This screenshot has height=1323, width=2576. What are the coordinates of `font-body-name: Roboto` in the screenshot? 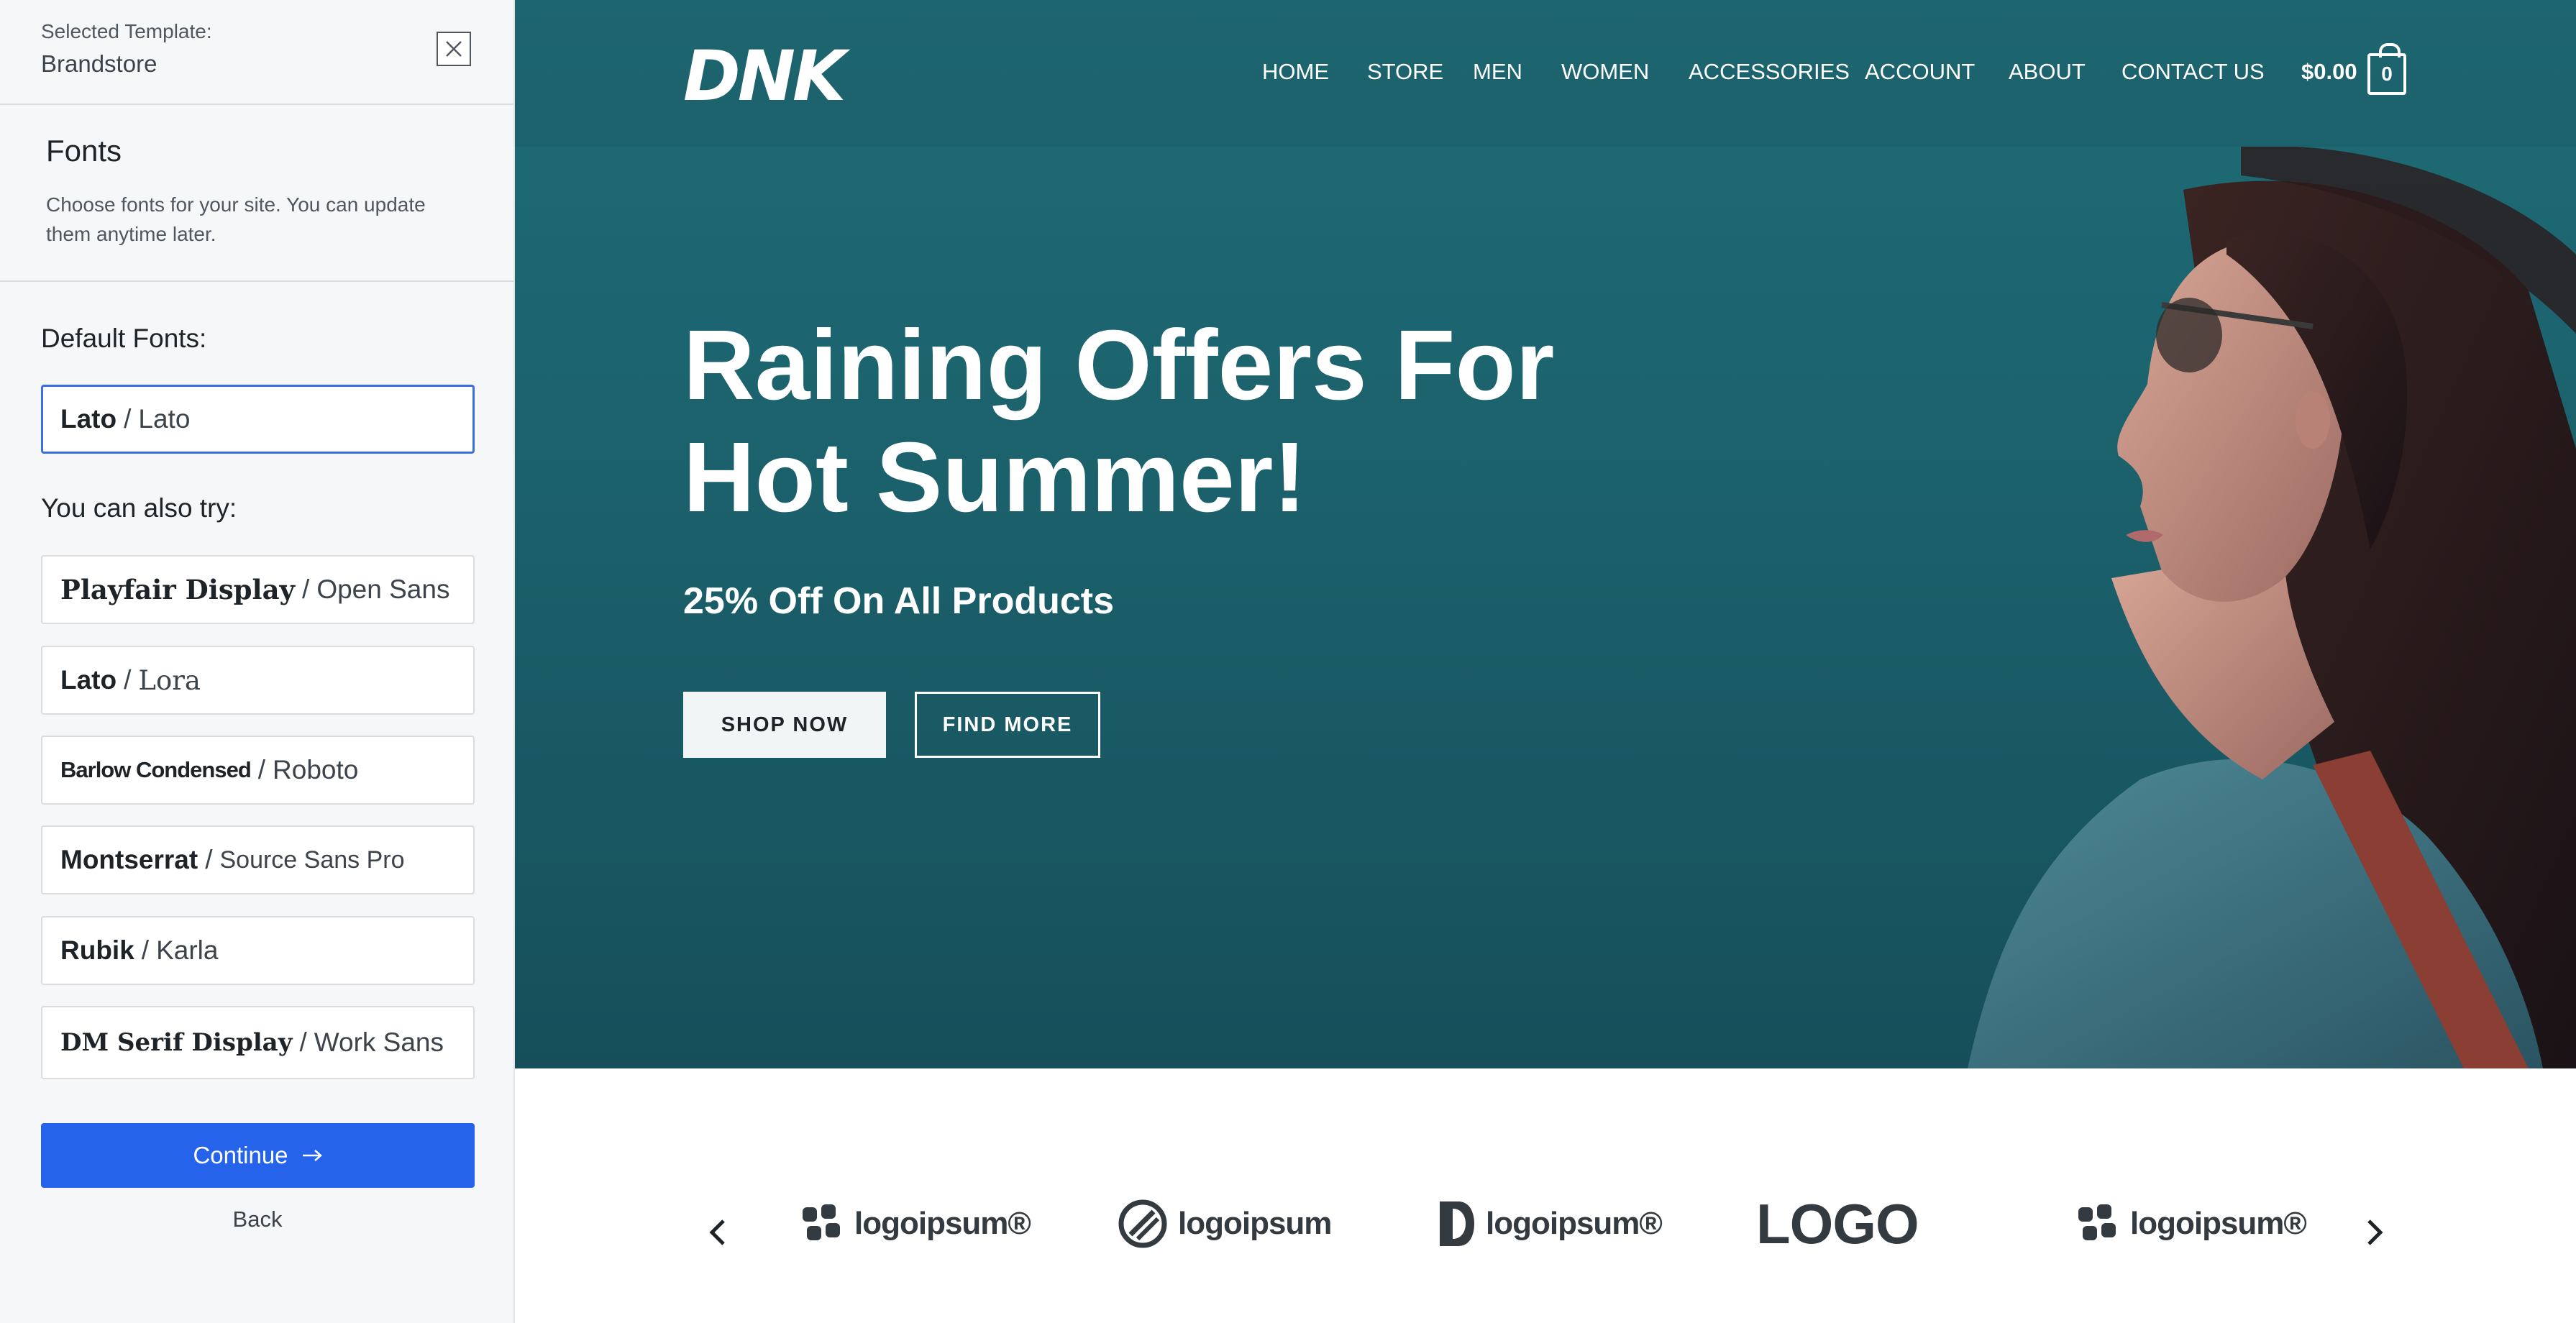 It's located at (316, 769).